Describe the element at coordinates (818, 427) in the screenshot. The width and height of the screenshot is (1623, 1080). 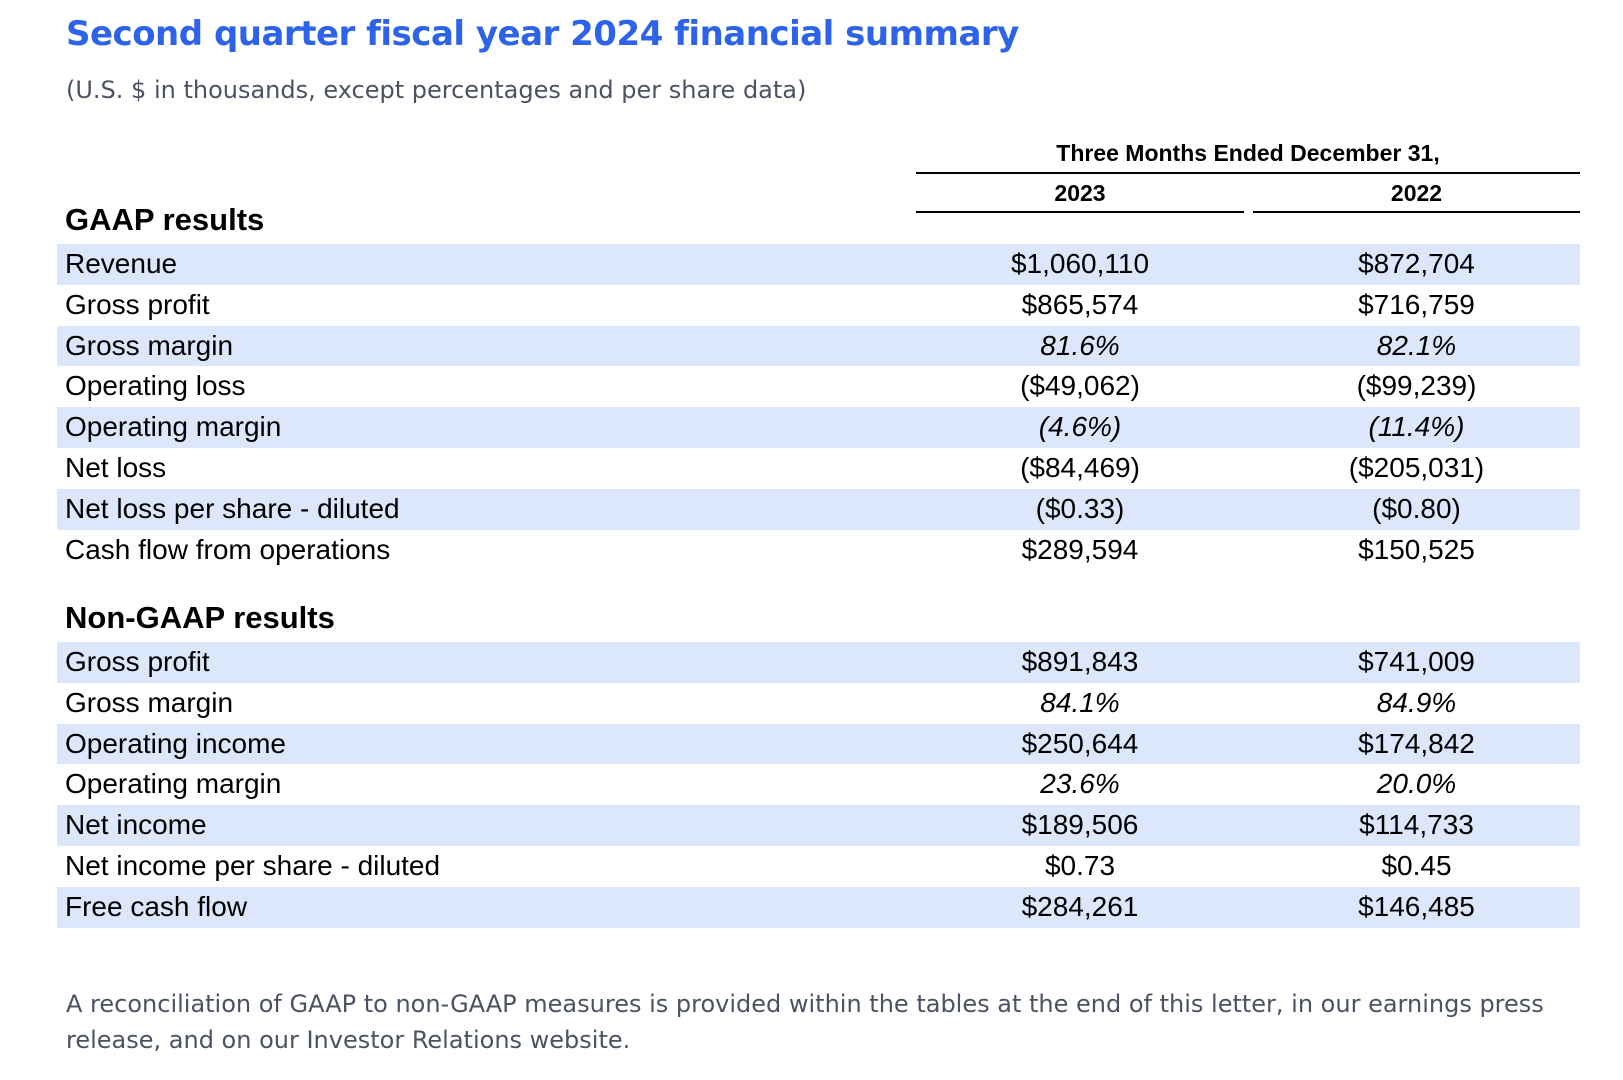
I see `table-row: Operating margin (4.6%) (11.4%)` at that location.